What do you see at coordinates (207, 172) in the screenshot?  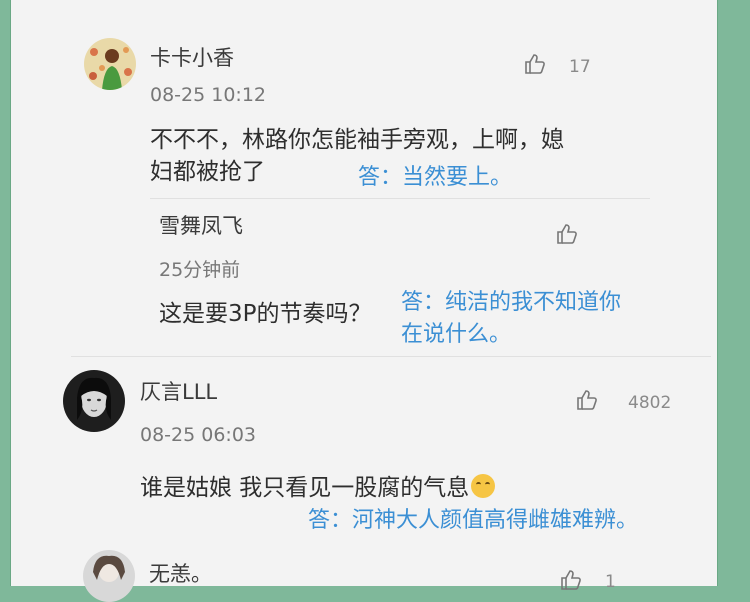 I see `comment-text: 妇都被抢了` at bounding box center [207, 172].